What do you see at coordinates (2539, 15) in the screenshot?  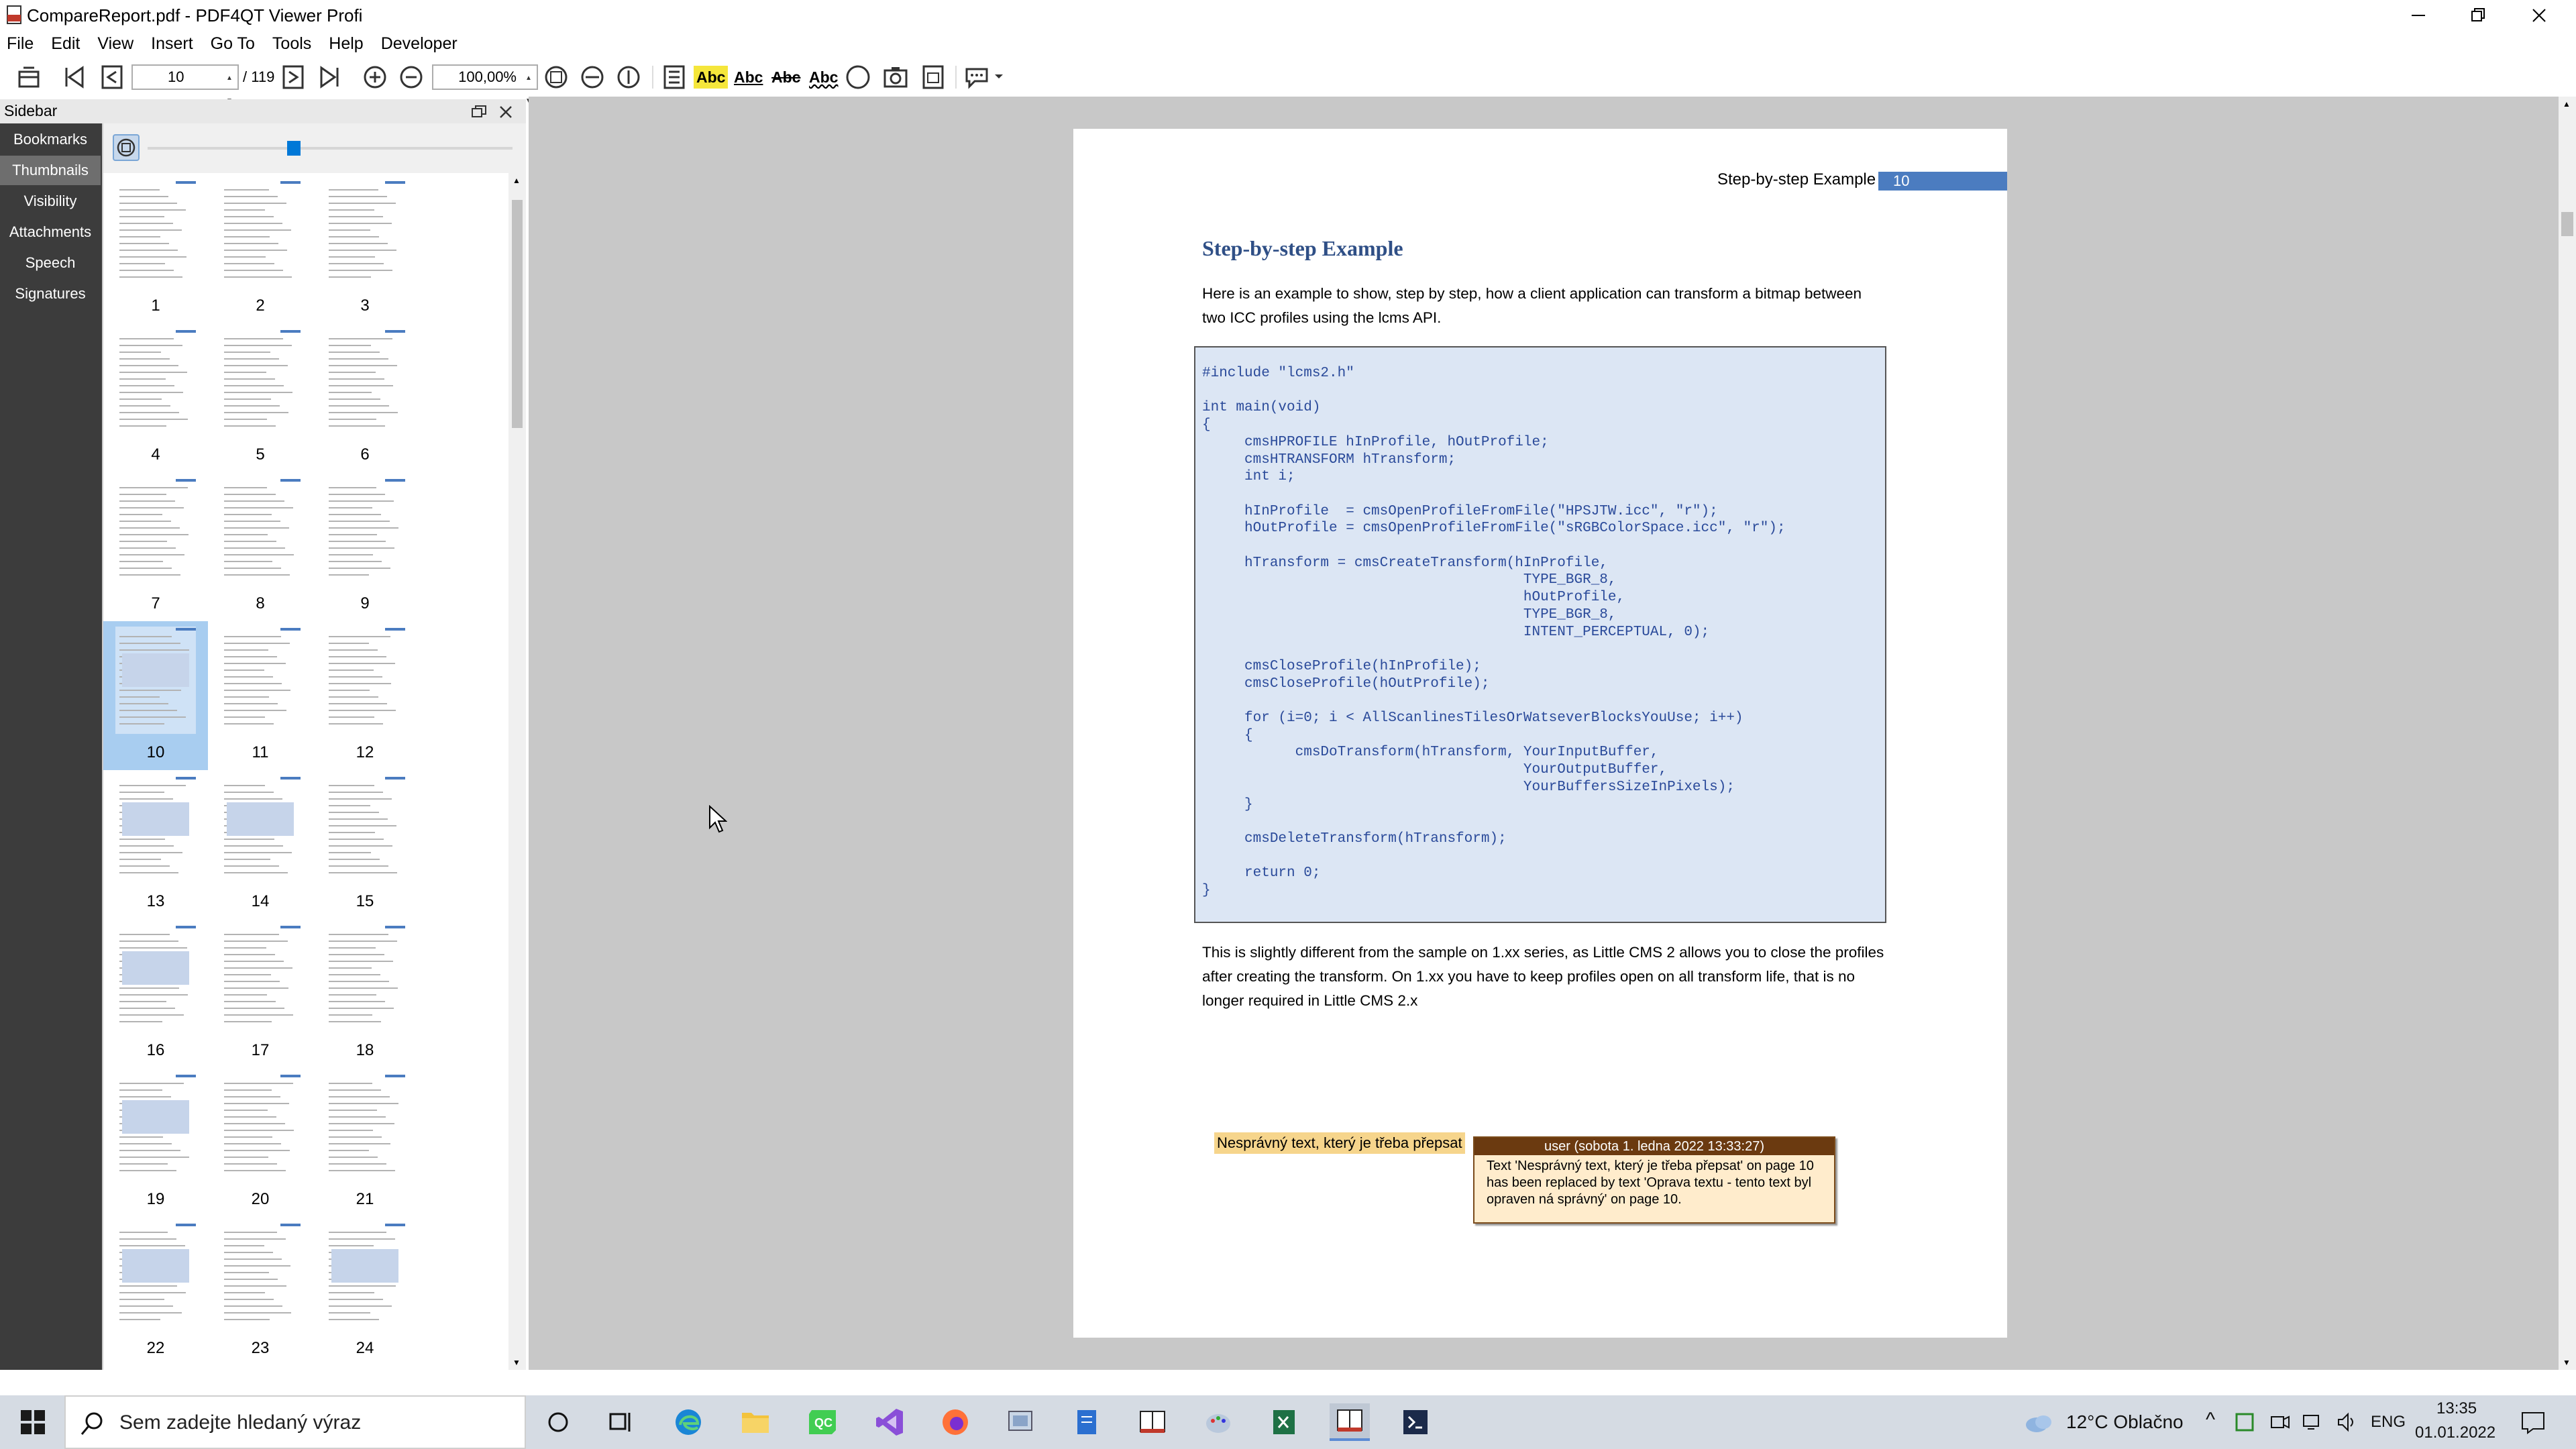 I see `close-window-button` at bounding box center [2539, 15].